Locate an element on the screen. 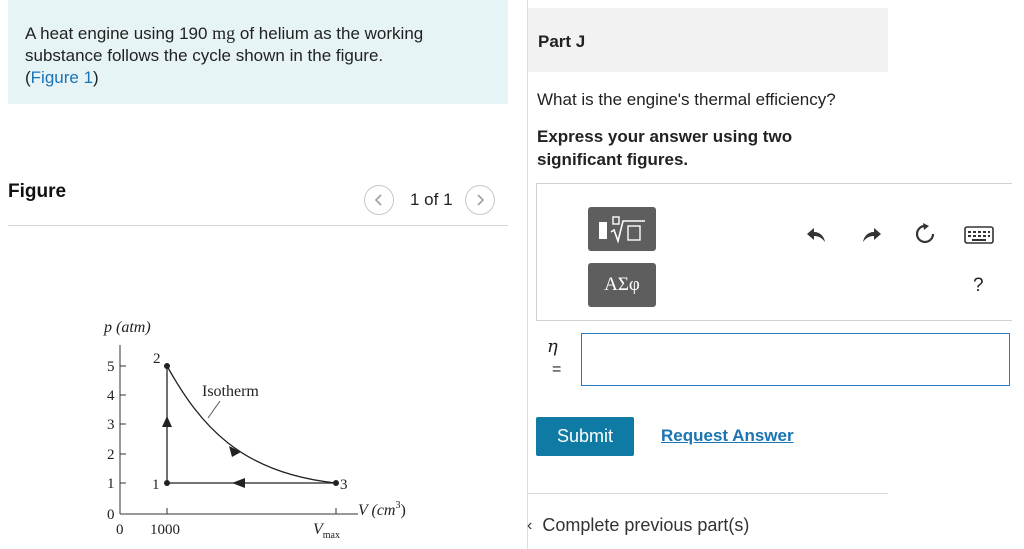  y-axis-label: p (atm) is located at coordinates (127, 327).